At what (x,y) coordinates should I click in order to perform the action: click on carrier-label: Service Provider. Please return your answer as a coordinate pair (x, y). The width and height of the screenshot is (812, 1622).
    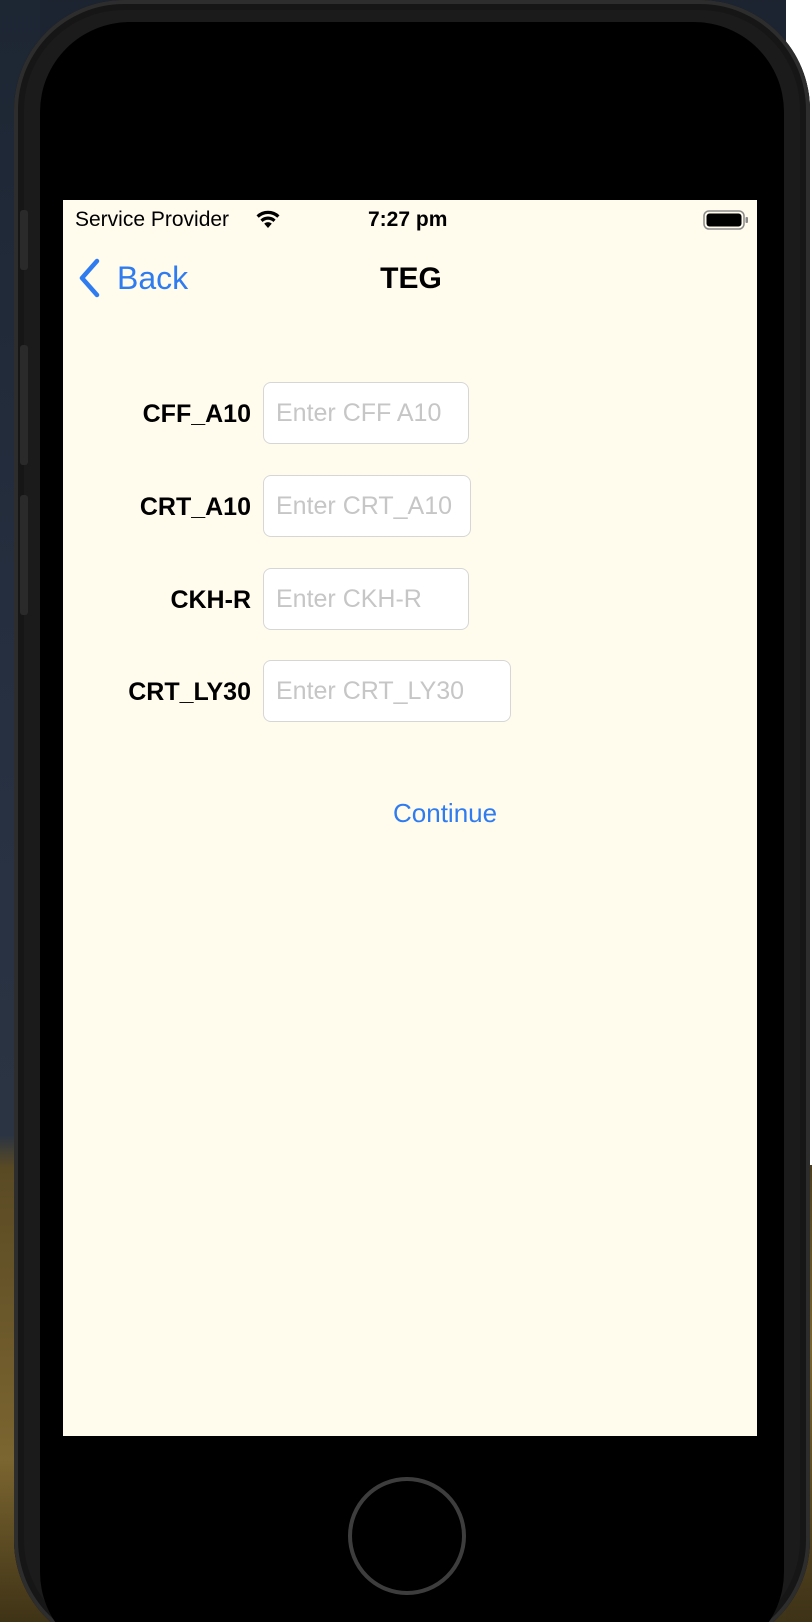
    Looking at the image, I should click on (152, 219).